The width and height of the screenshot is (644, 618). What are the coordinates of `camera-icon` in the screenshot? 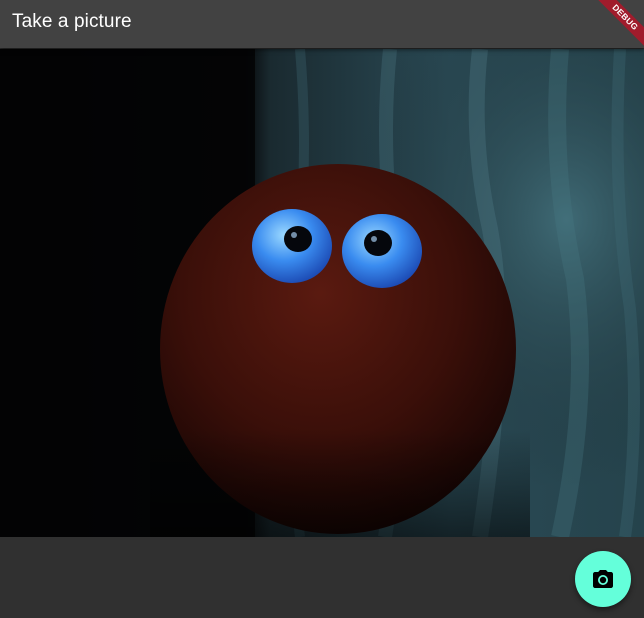 It's located at (603, 579).